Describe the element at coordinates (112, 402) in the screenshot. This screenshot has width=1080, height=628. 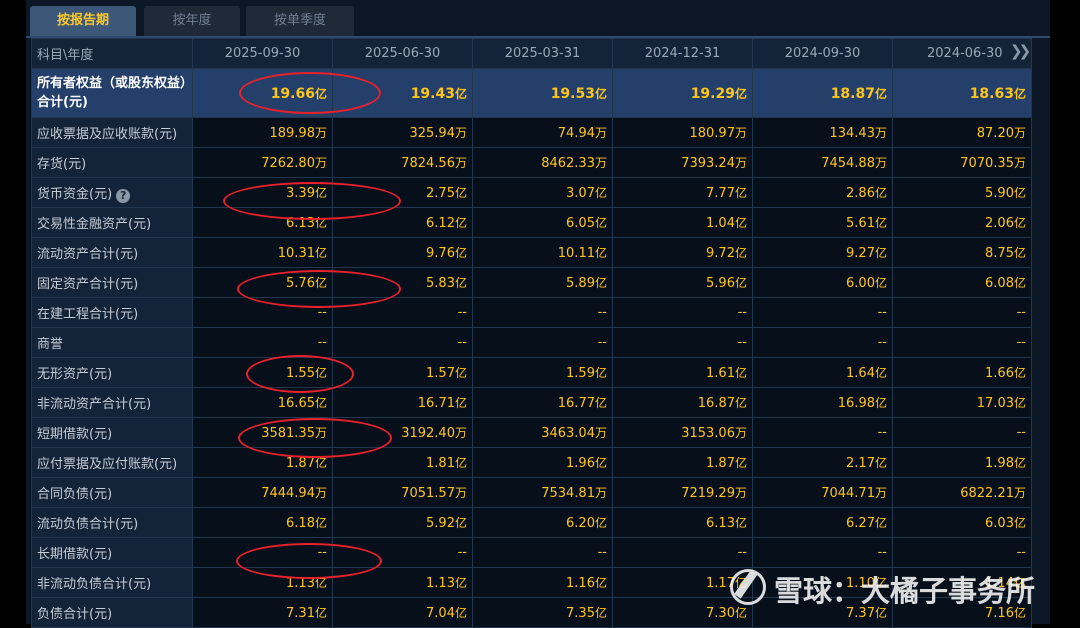
I see `row-label: 非流动资产合计(元)` at that location.